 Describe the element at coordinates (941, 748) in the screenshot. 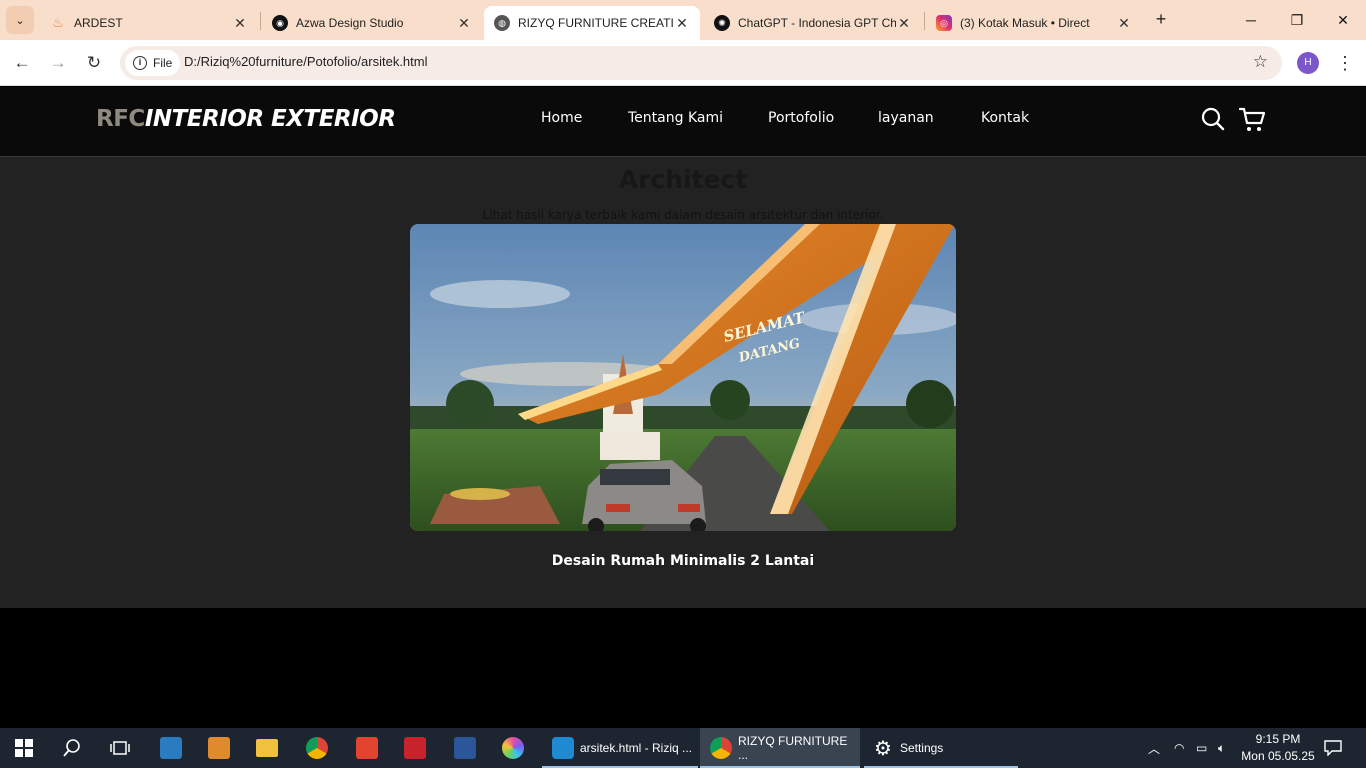

I see `taskbar-settings-window: ⚙ Settings` at that location.